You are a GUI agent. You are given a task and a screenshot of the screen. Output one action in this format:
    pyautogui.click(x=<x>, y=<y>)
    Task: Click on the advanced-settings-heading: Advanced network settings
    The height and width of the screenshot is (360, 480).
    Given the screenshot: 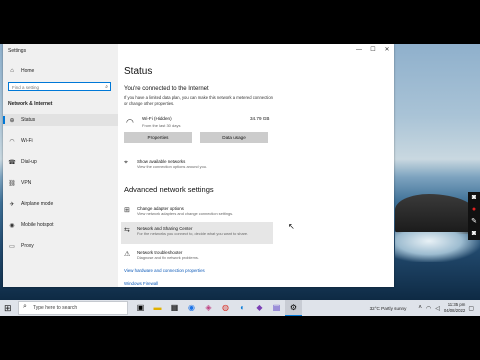 What is the action you would take?
    pyautogui.click(x=169, y=189)
    